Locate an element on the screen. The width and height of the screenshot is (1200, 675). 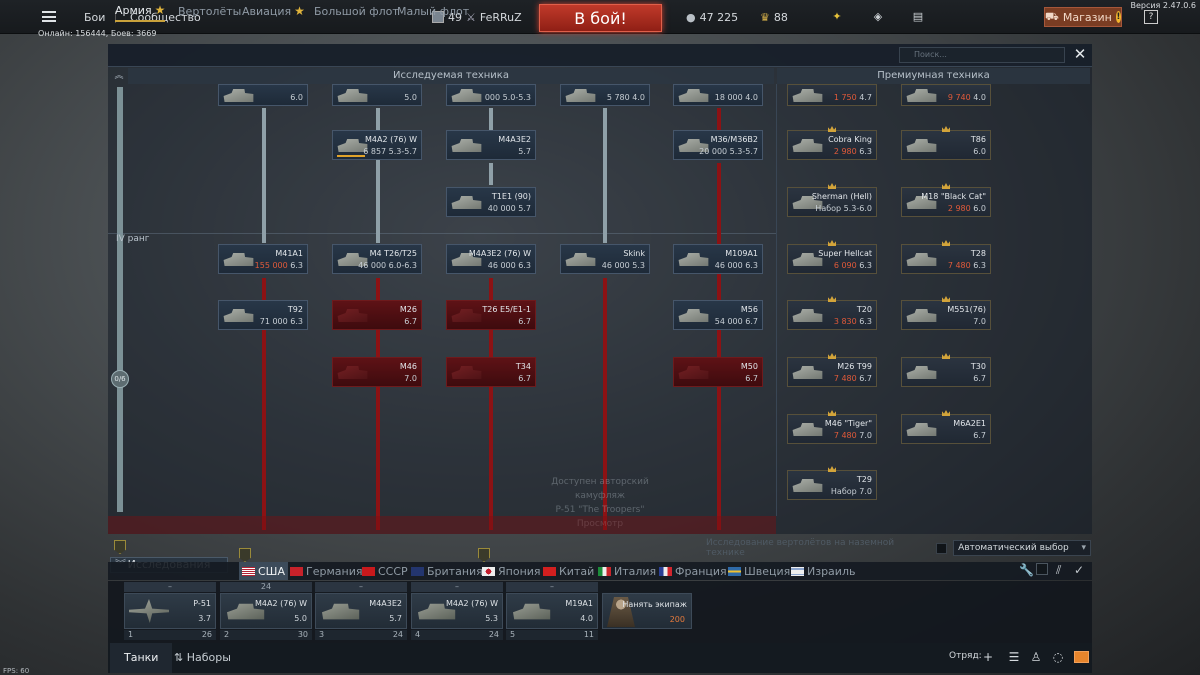
vehicle-card: Skink 46 000 5.3 is located at coordinates (605, 259).